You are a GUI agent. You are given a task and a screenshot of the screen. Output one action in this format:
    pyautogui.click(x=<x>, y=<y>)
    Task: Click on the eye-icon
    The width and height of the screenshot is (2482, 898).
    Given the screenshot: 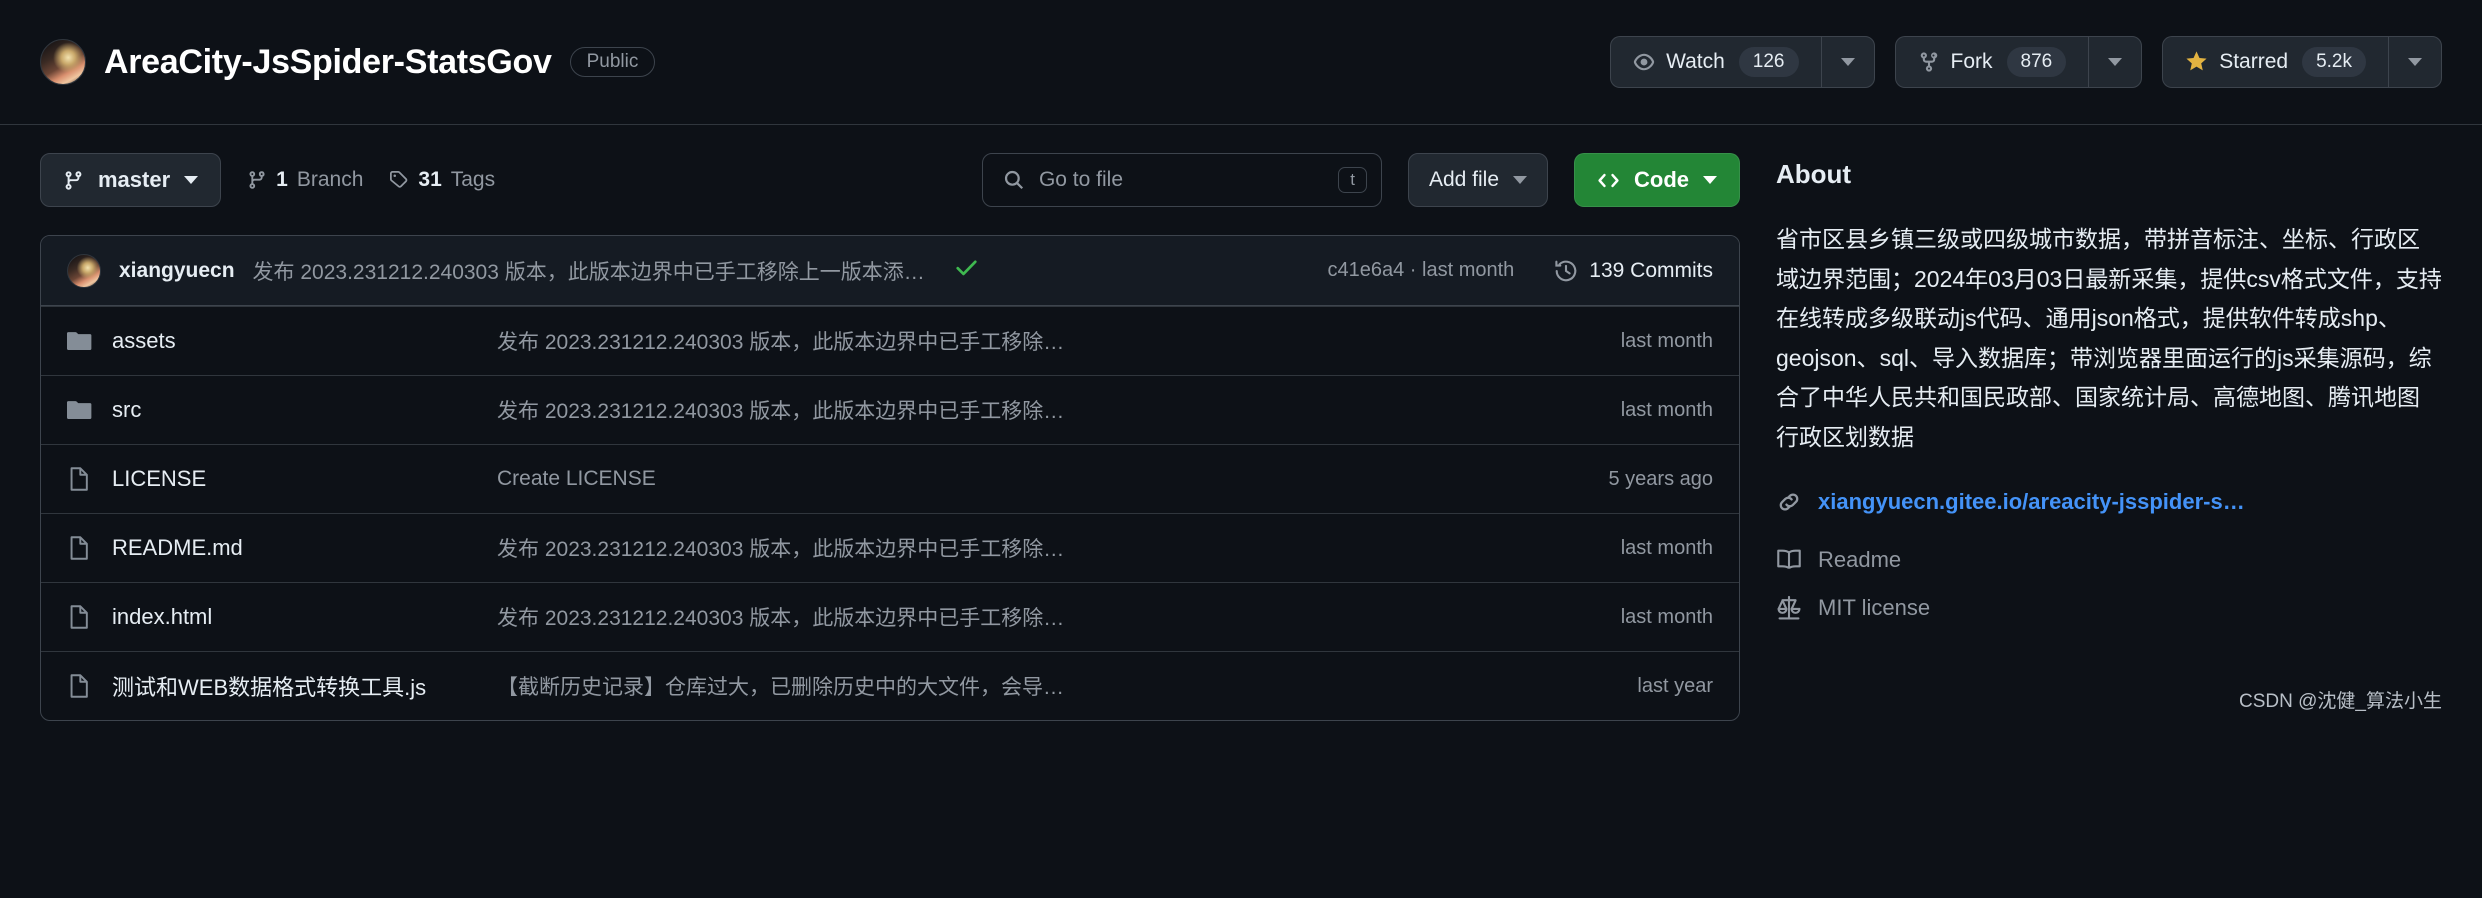 What is the action you would take?
    pyautogui.click(x=1644, y=62)
    